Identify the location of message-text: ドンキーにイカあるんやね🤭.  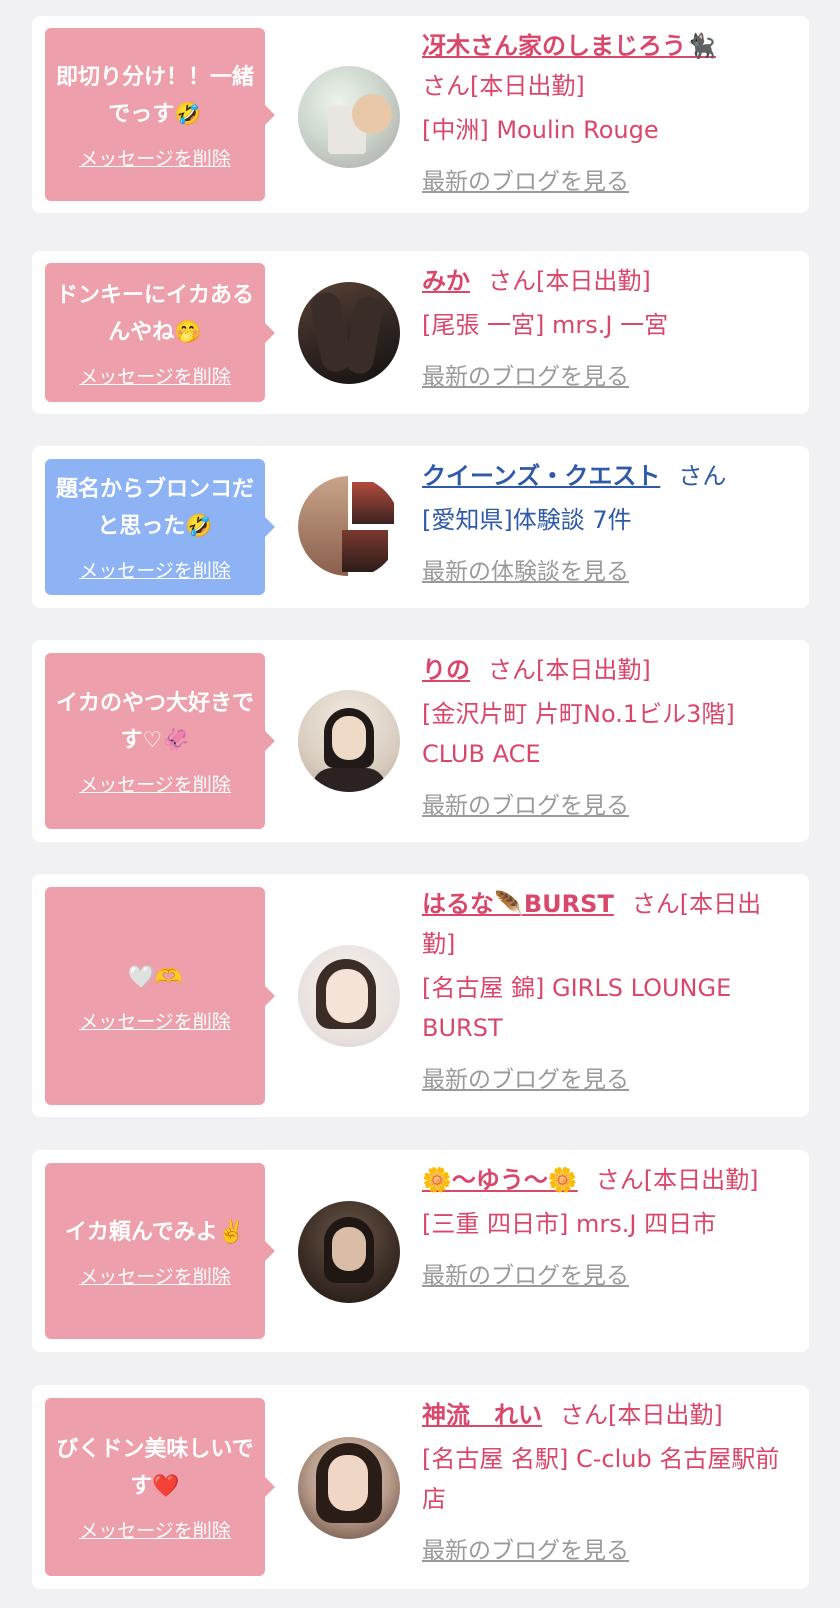
(154, 313).